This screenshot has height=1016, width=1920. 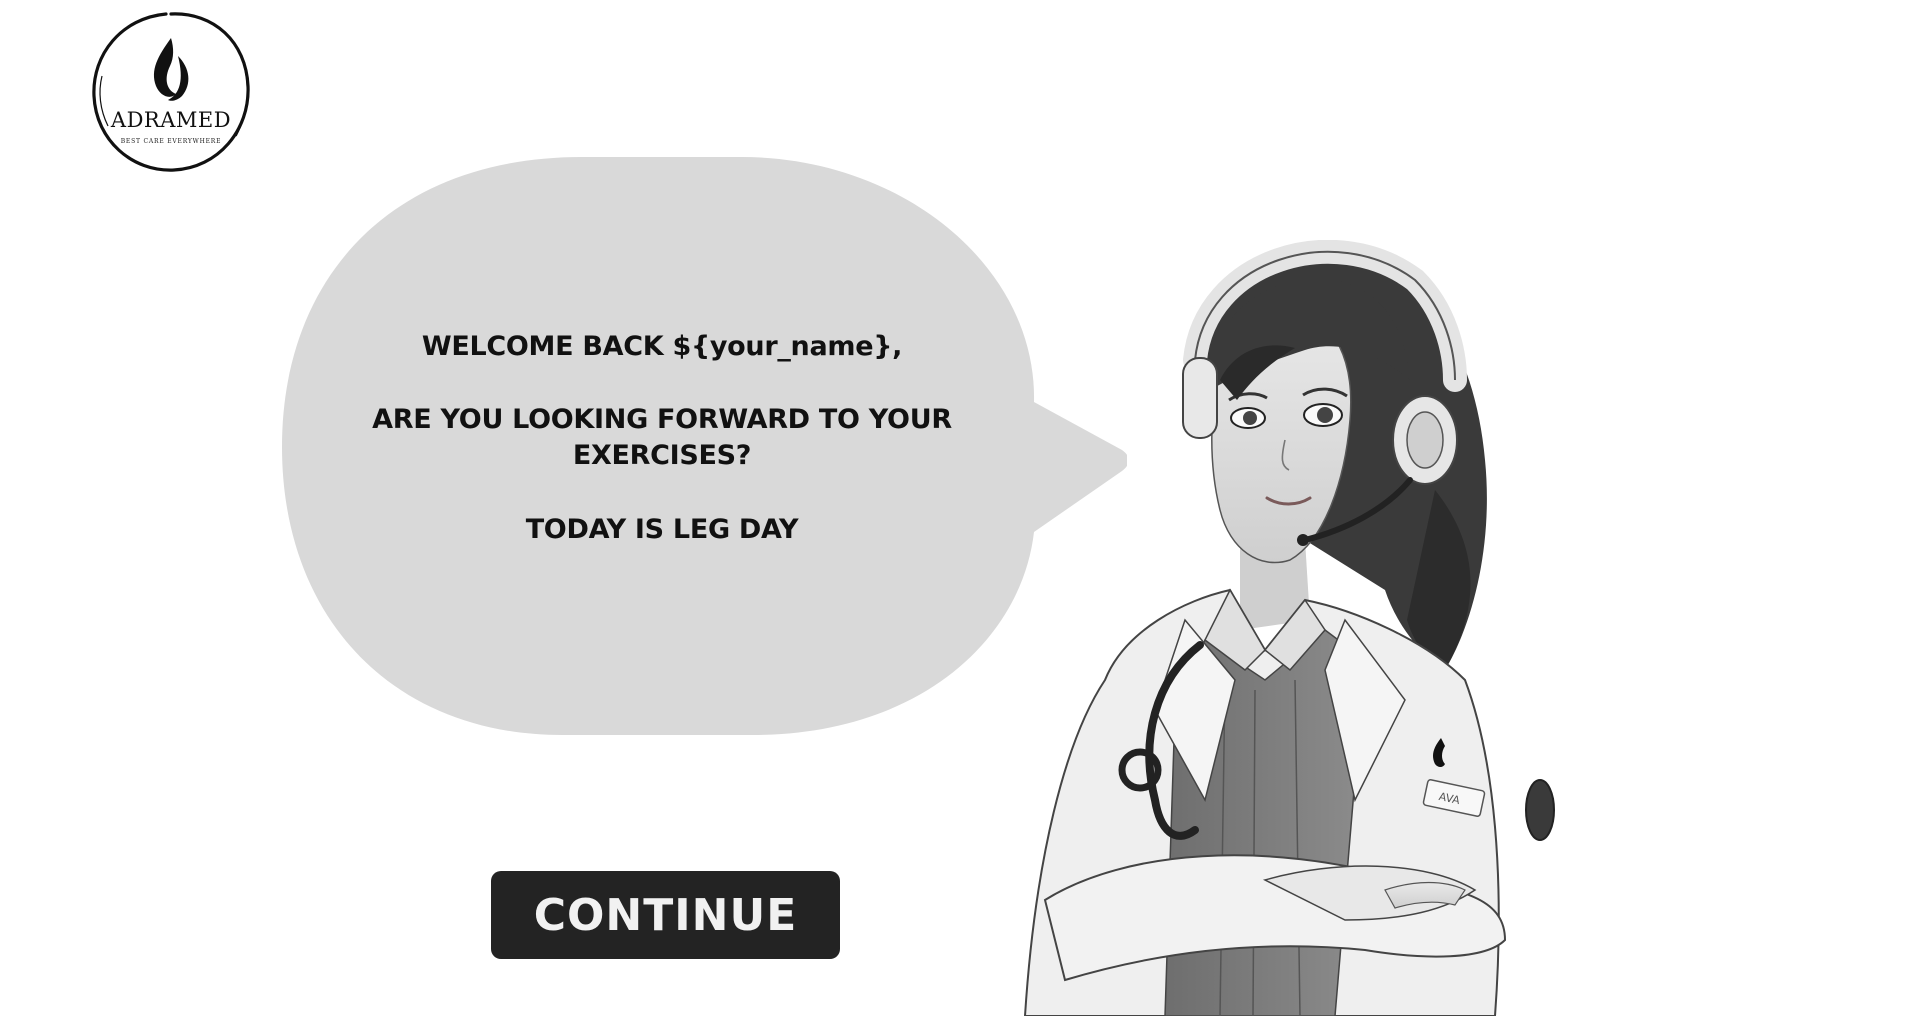 What do you see at coordinates (665, 915) in the screenshot?
I see `continue-button: CONTINUE` at bounding box center [665, 915].